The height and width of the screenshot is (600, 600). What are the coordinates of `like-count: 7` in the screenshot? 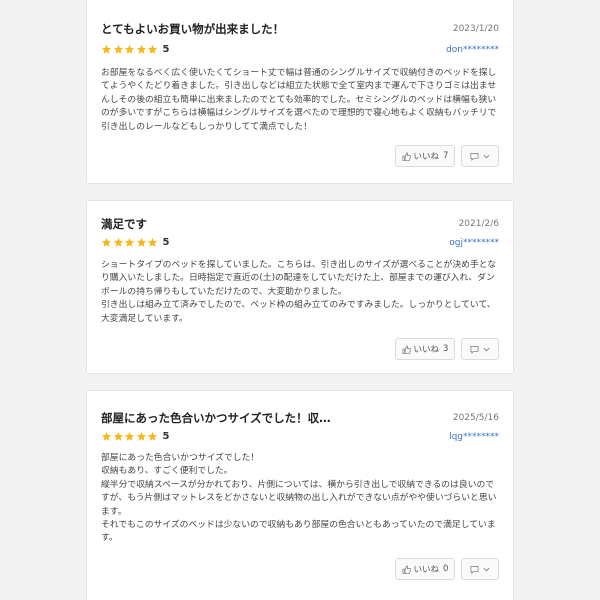 It's located at (446, 156).